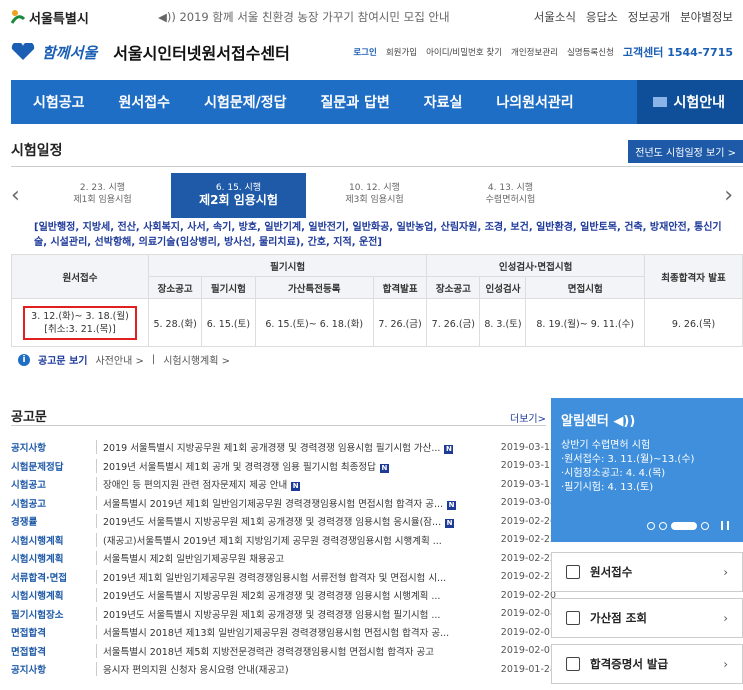  What do you see at coordinates (528, 417) in the screenshot?
I see `more-link: 더보기>` at bounding box center [528, 417].